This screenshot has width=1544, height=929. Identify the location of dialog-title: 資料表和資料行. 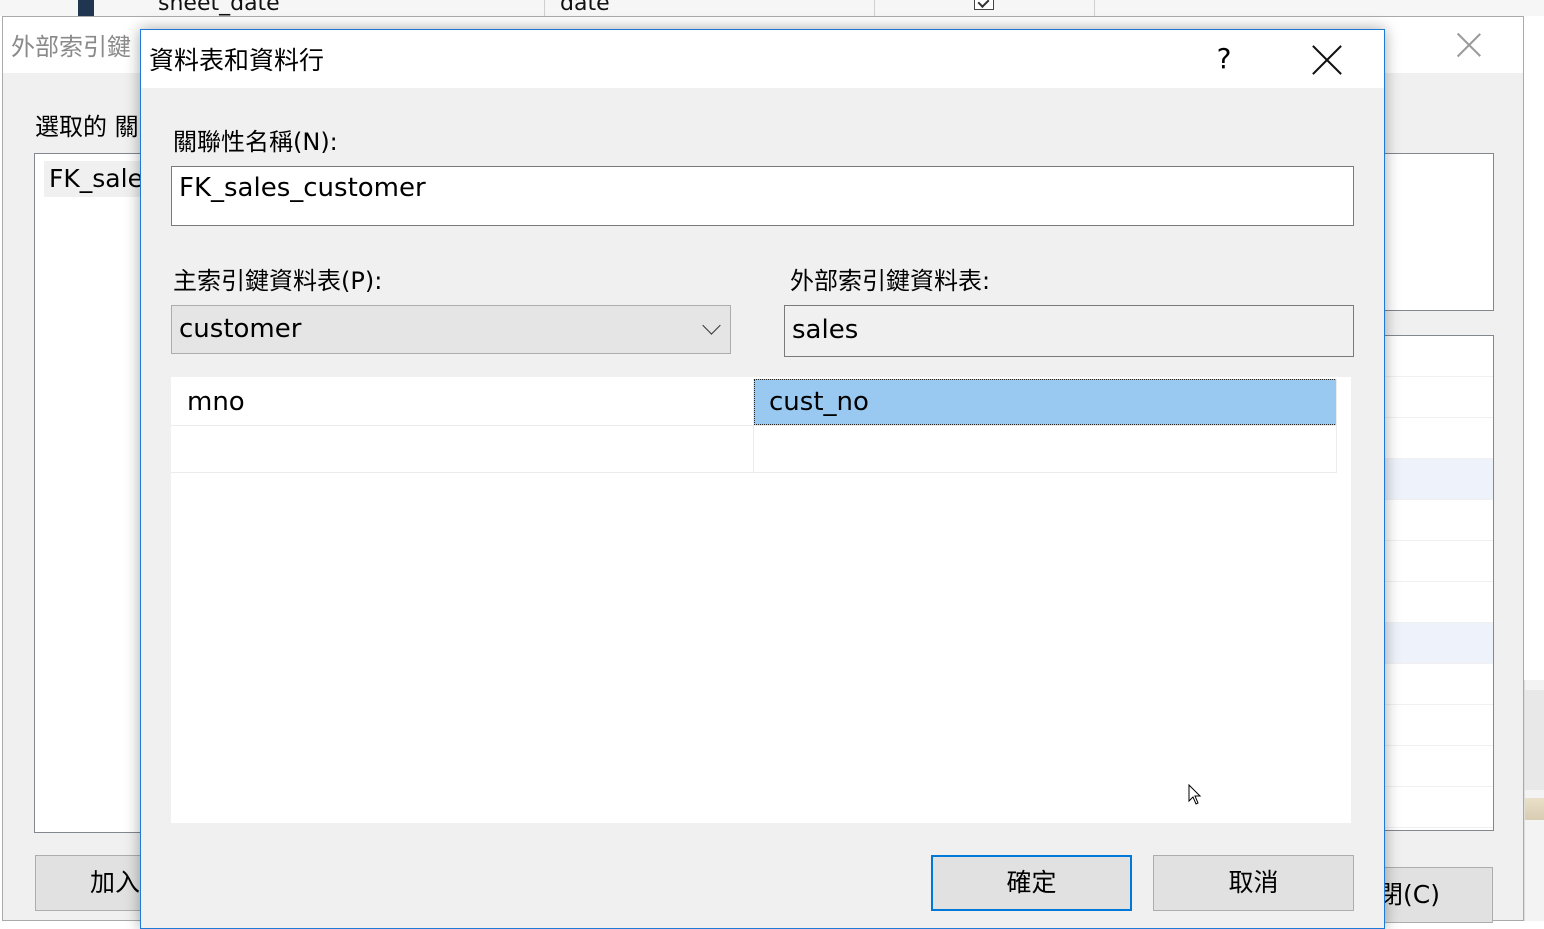
(237, 60).